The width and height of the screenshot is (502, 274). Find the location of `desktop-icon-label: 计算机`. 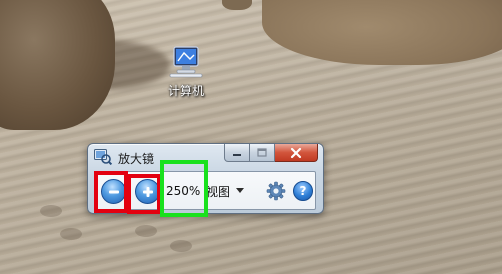

desktop-icon-label: 计算机 is located at coordinates (185, 91).